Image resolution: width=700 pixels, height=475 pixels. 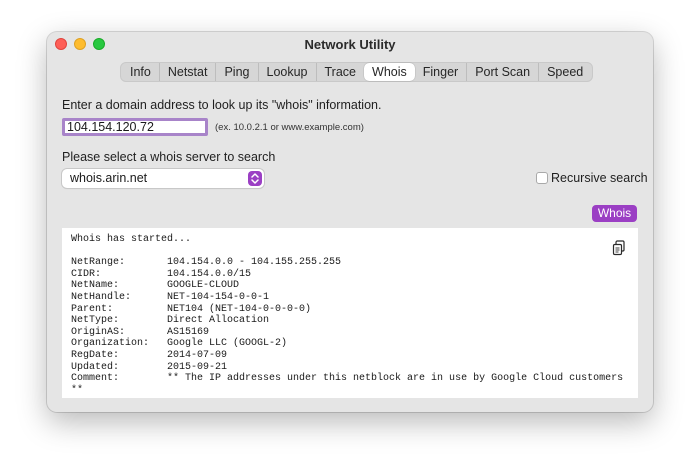 I want to click on chevron-up-down-icon, so click(x=255, y=178).